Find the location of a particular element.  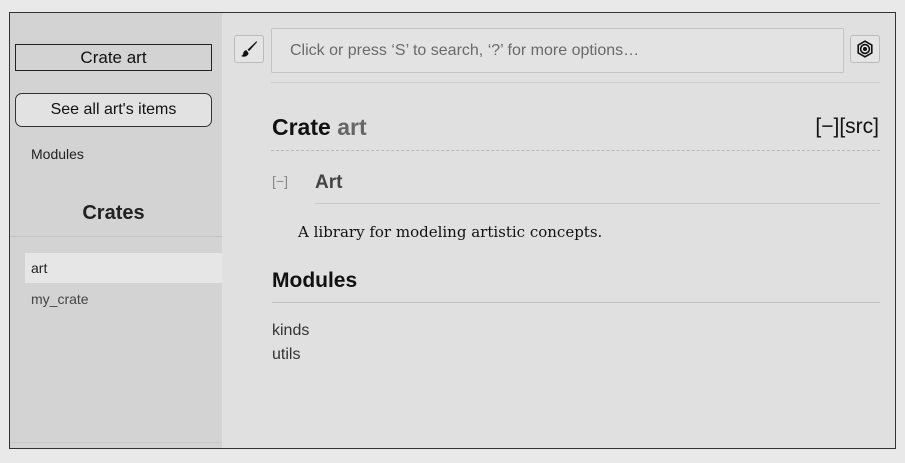

page-title: Crate art is located at coordinates (319, 127).